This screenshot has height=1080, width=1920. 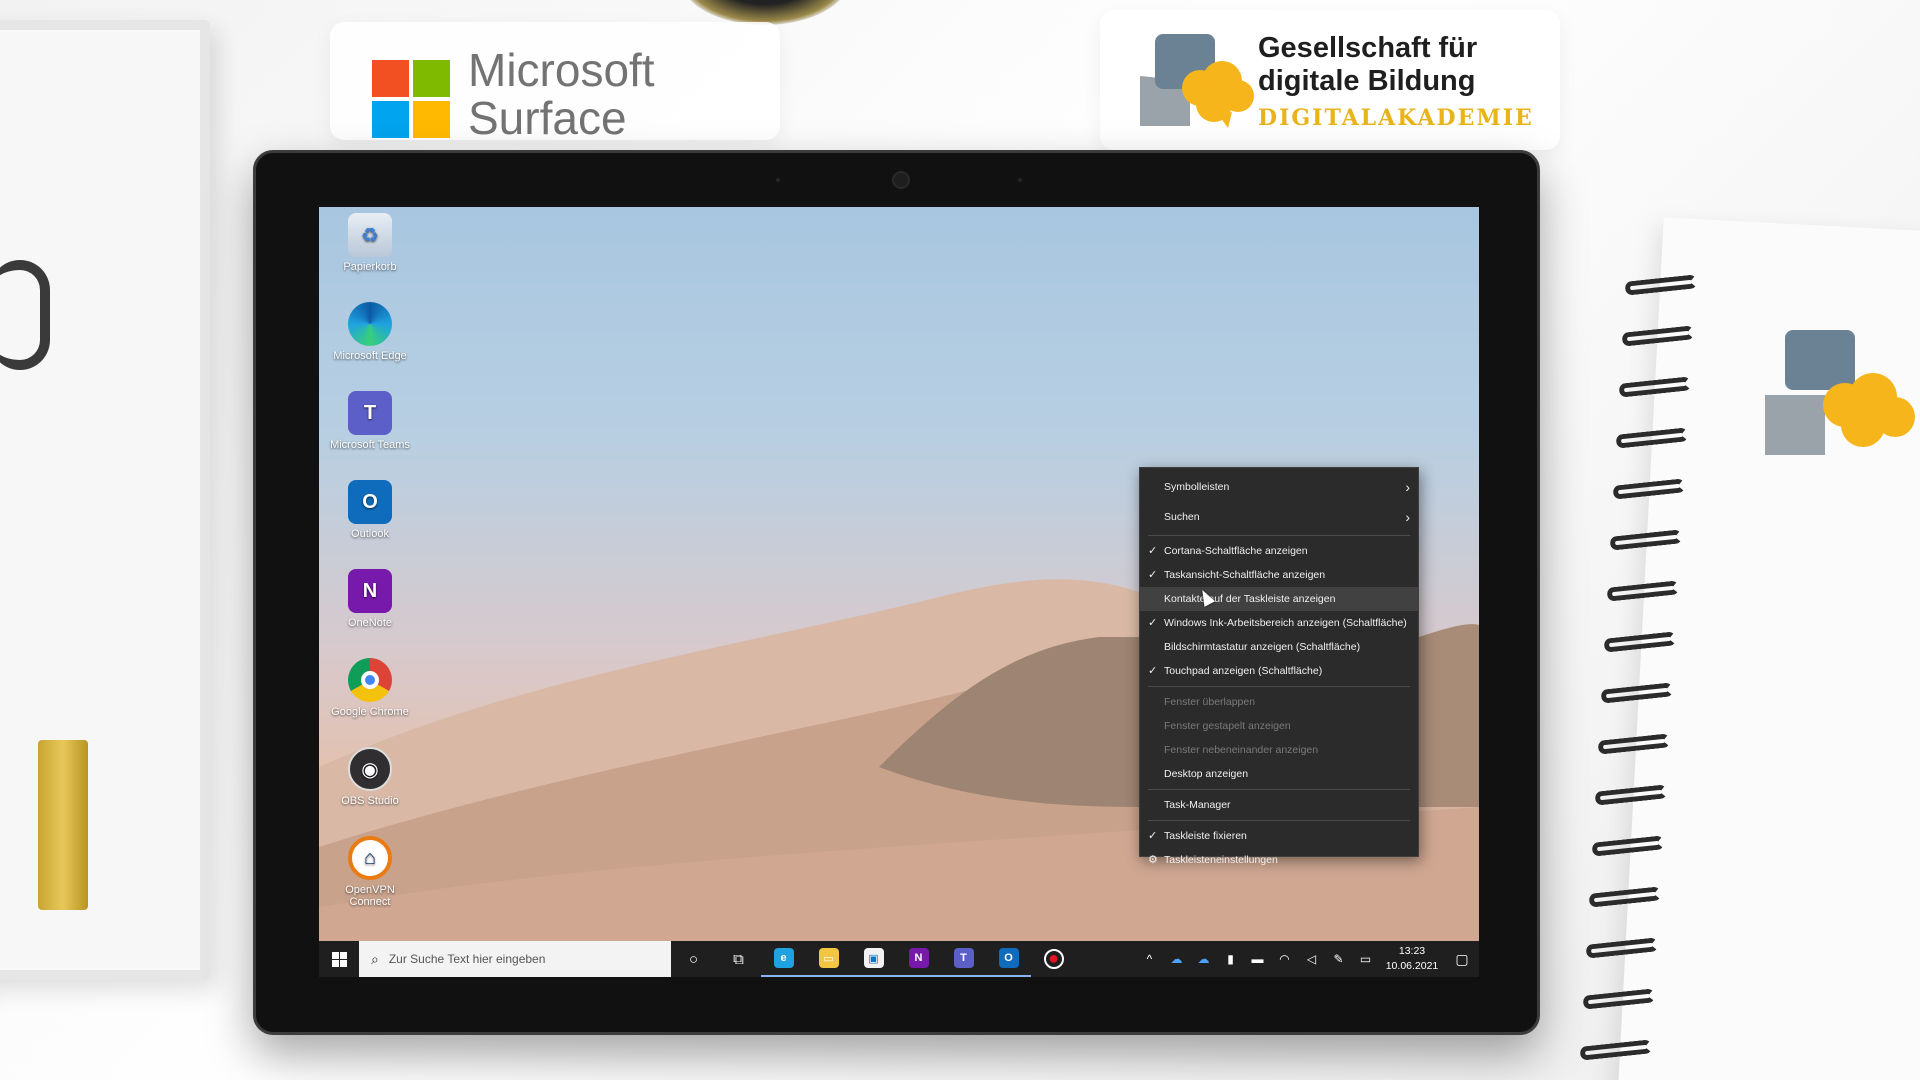 I want to click on menu-item-suchen: Suchen ›, so click(x=1279, y=517).